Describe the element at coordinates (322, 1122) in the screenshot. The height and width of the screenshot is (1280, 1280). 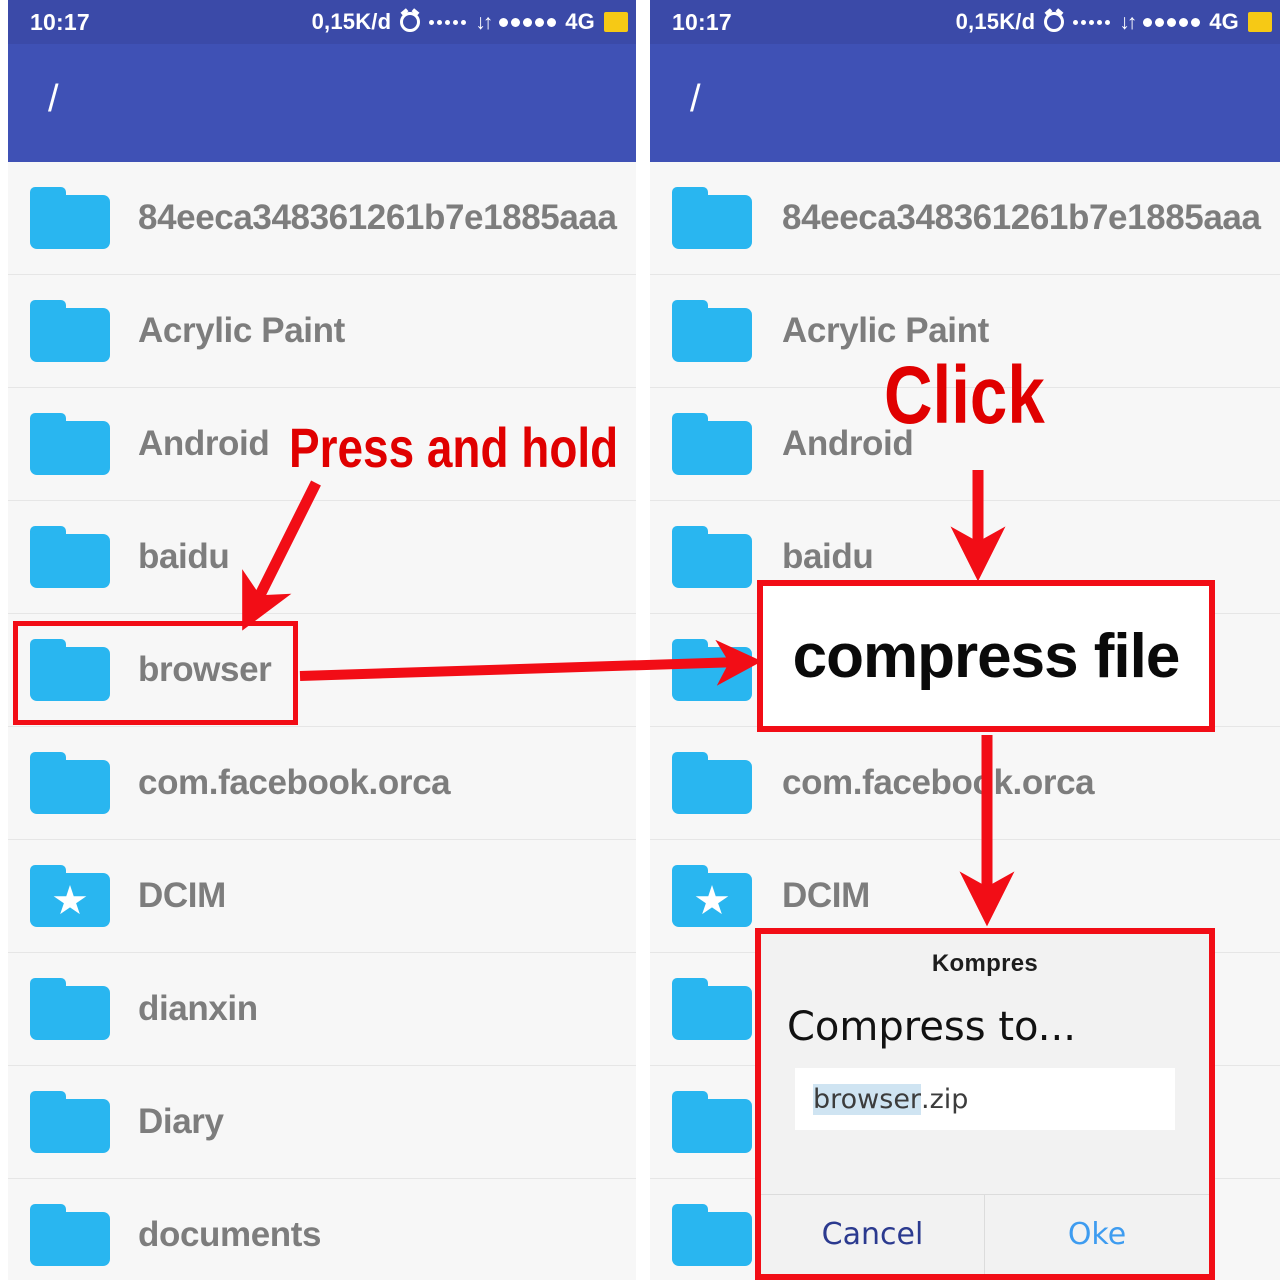
I see `list-item: Diary` at that location.